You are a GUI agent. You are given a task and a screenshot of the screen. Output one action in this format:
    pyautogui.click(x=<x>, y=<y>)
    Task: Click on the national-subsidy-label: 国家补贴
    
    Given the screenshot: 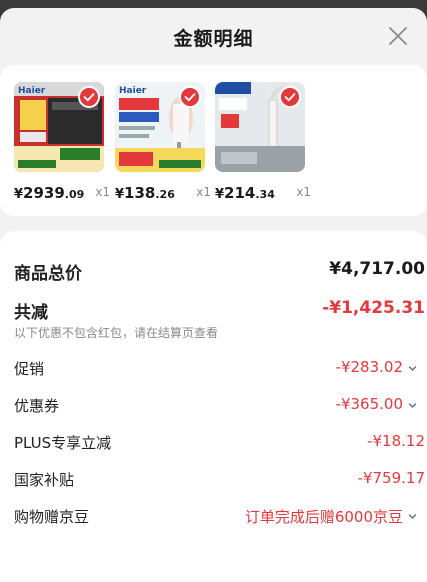 What is the action you would take?
    pyautogui.click(x=44, y=480)
    